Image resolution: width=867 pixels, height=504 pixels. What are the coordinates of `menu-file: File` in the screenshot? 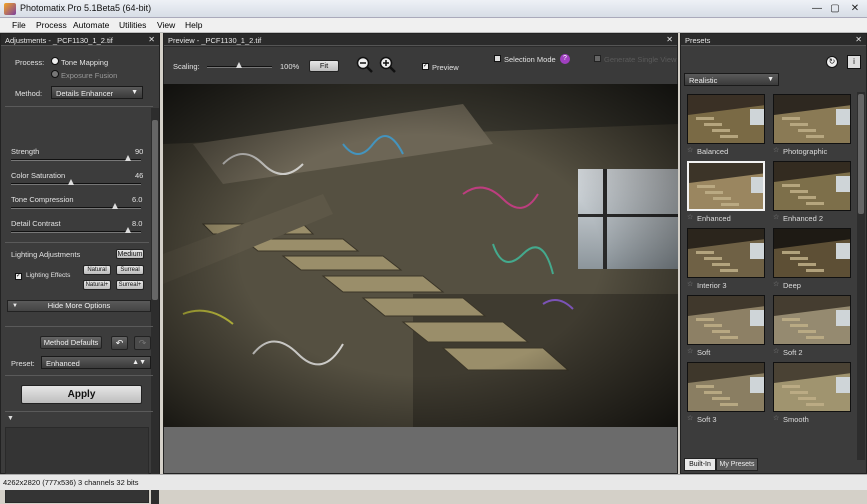 It's located at (19, 25).